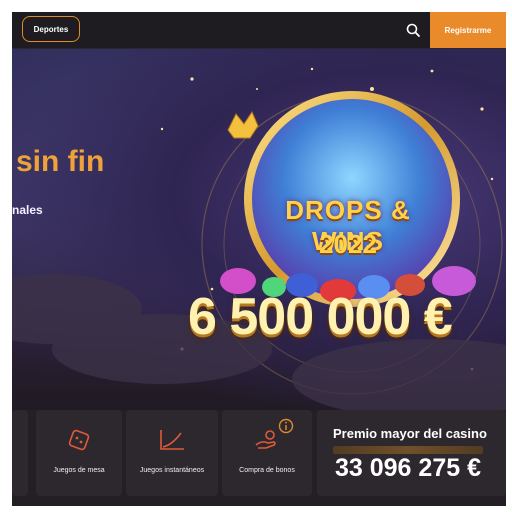 The image size is (512, 512). I want to click on jackpot-strip, so click(408, 450).